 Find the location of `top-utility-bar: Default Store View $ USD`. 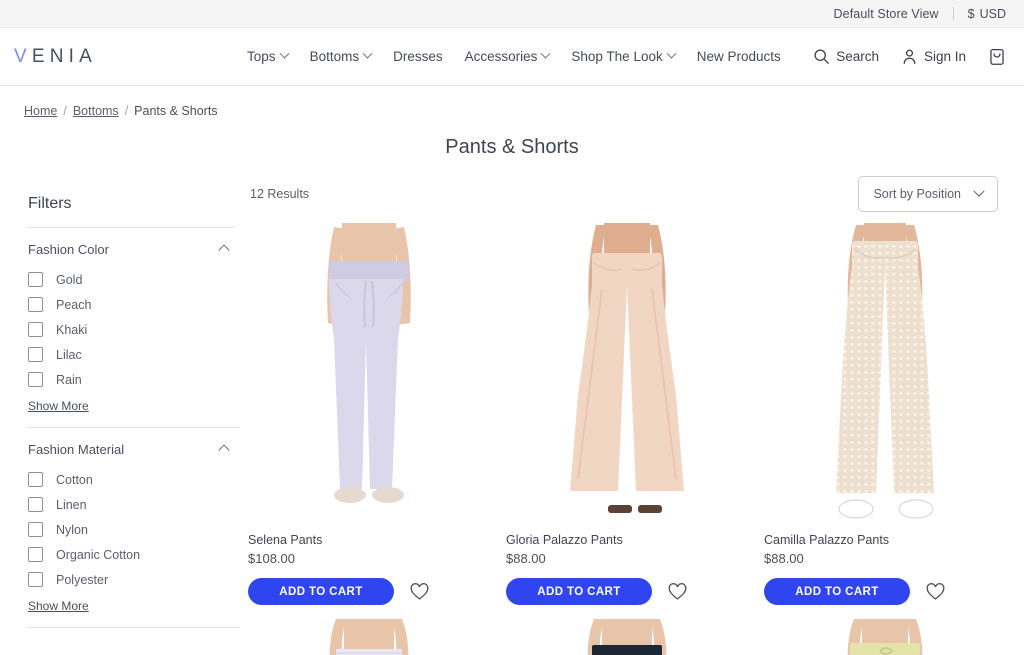

top-utility-bar: Default Store View $ USD is located at coordinates (512, 14).